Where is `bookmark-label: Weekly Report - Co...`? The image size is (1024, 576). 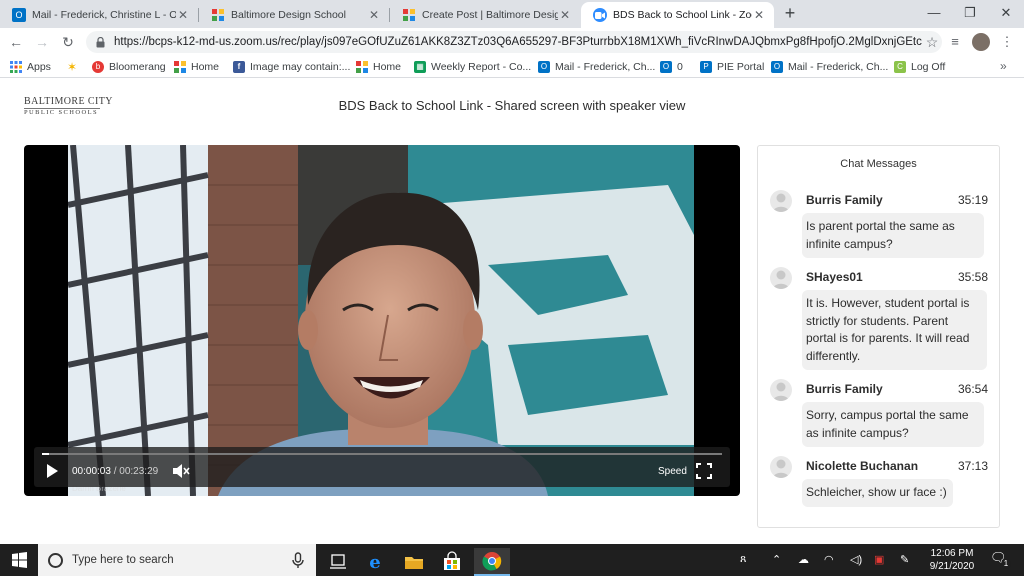
bookmark-label: Weekly Report - Co... is located at coordinates (481, 67).